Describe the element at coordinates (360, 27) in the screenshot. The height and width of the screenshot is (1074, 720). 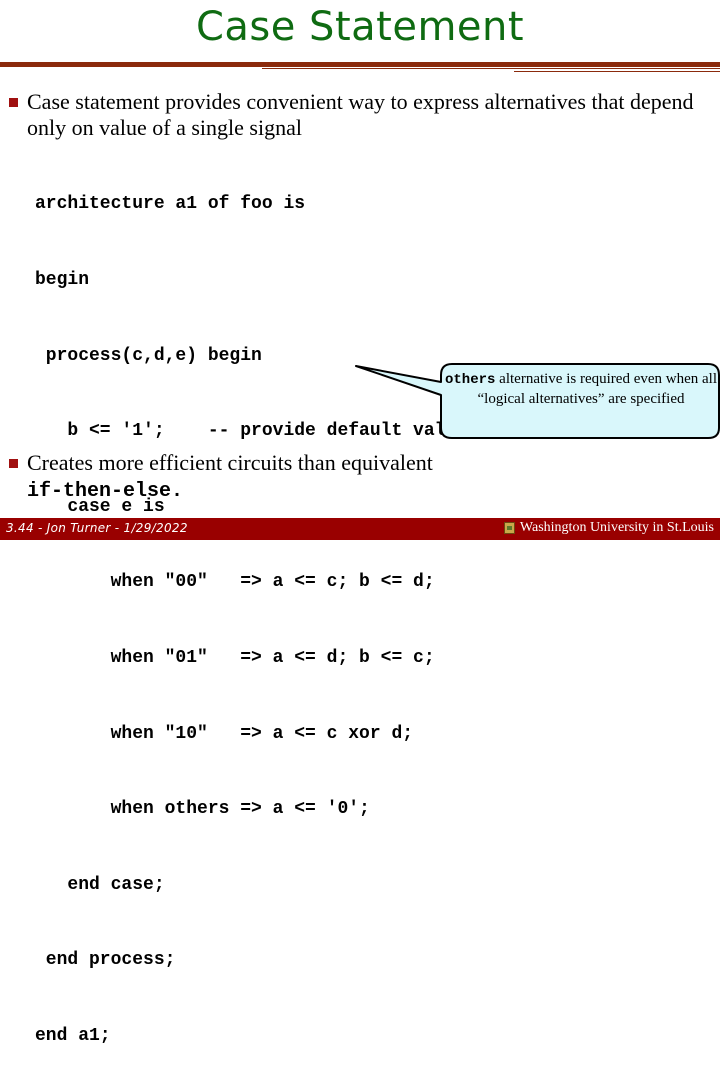
I see `slide-title: Case Statement` at that location.